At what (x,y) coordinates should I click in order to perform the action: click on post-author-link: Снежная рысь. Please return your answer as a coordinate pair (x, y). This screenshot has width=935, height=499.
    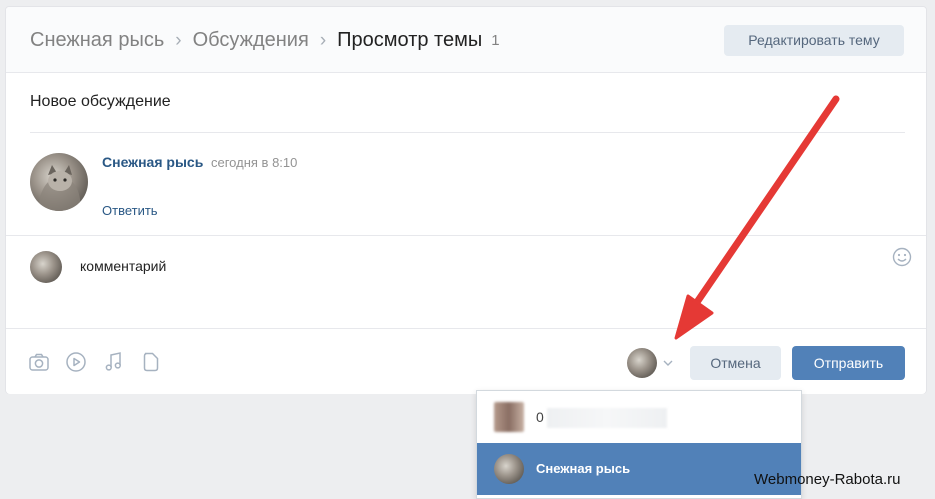
    Looking at the image, I should click on (152, 162).